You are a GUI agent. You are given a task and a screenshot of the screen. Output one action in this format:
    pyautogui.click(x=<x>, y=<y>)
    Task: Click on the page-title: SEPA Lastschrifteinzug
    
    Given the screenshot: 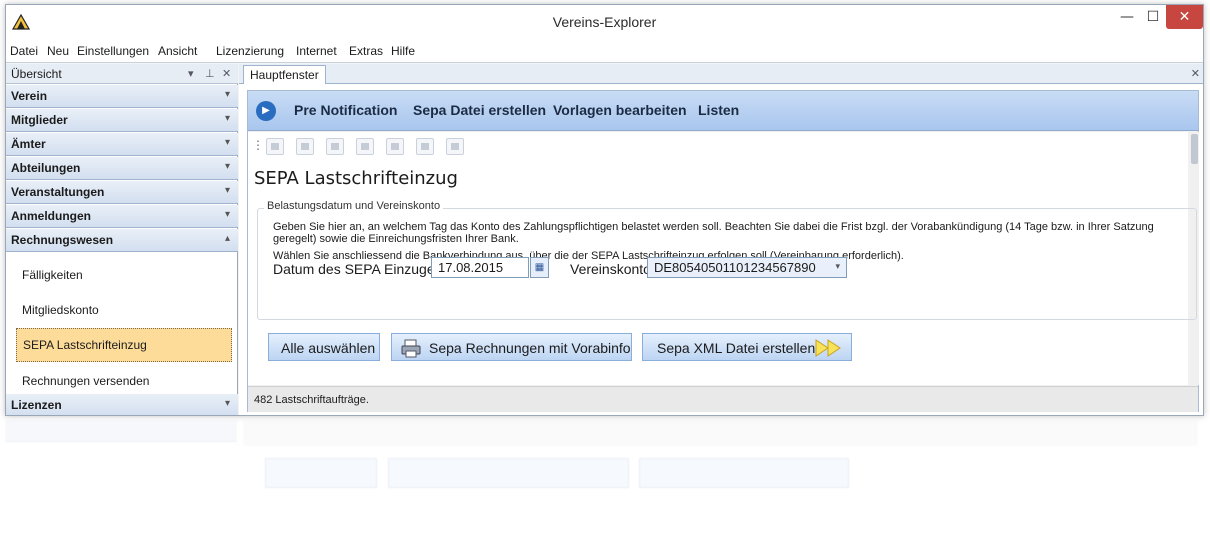 What is the action you would take?
    pyautogui.click(x=356, y=178)
    